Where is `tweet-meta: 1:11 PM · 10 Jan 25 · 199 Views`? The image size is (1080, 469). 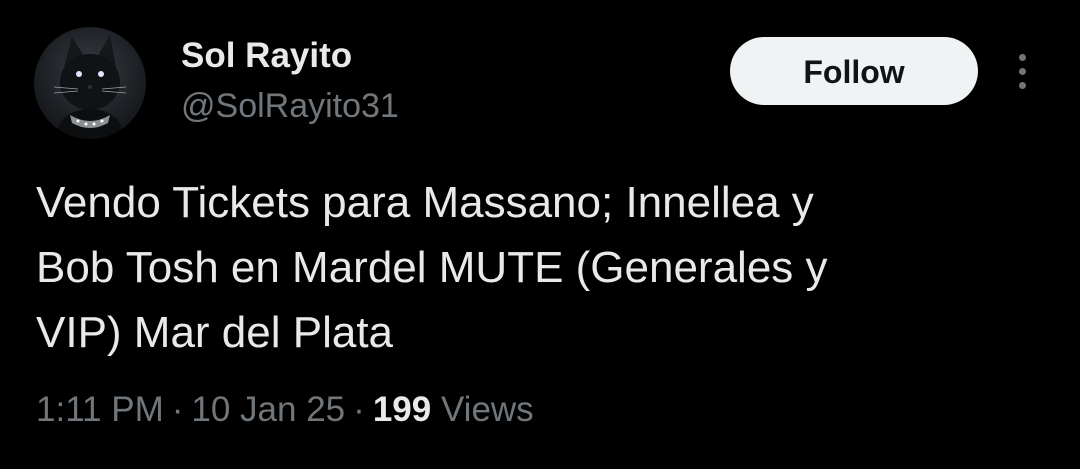
tweet-meta: 1:11 PM · 10 Jan 25 · 199 Views is located at coordinates (285, 410).